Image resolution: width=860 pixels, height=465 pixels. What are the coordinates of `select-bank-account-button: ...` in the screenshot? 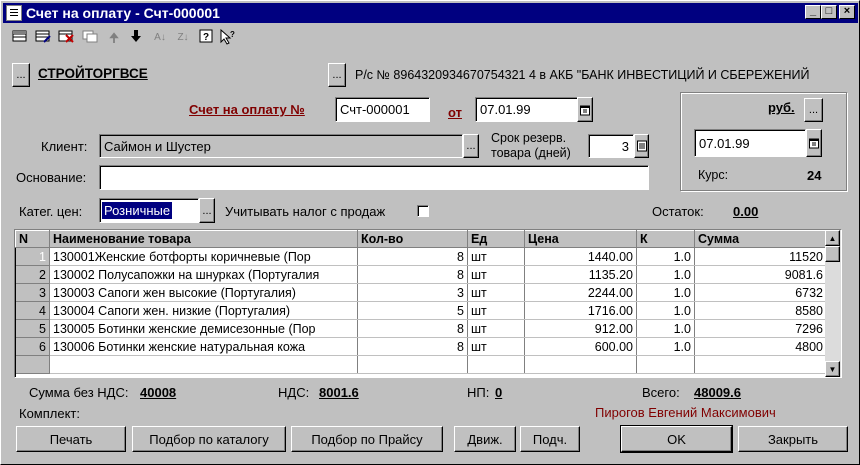 It's located at (337, 75).